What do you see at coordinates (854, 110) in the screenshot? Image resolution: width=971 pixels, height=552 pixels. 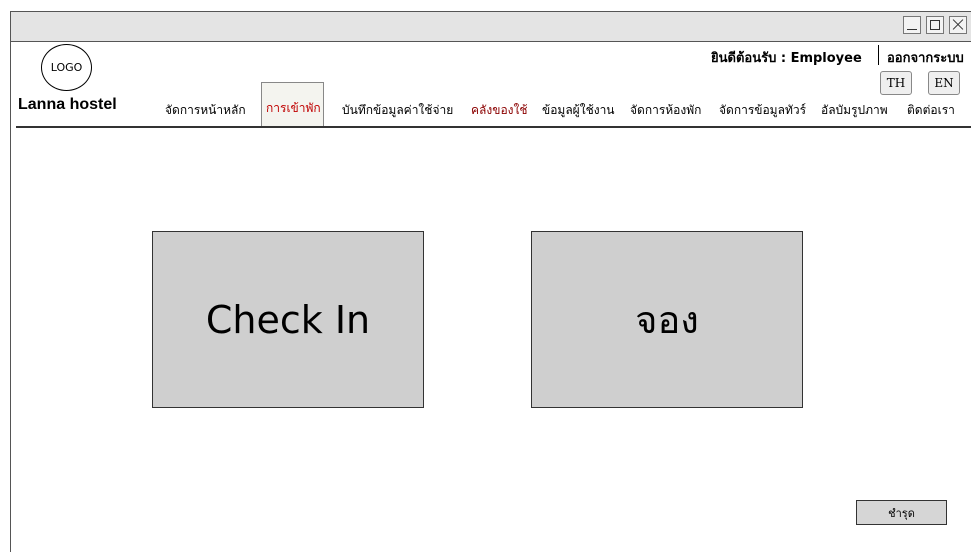 I see `nav-item-album: อัลบัมรูปภาพ` at bounding box center [854, 110].